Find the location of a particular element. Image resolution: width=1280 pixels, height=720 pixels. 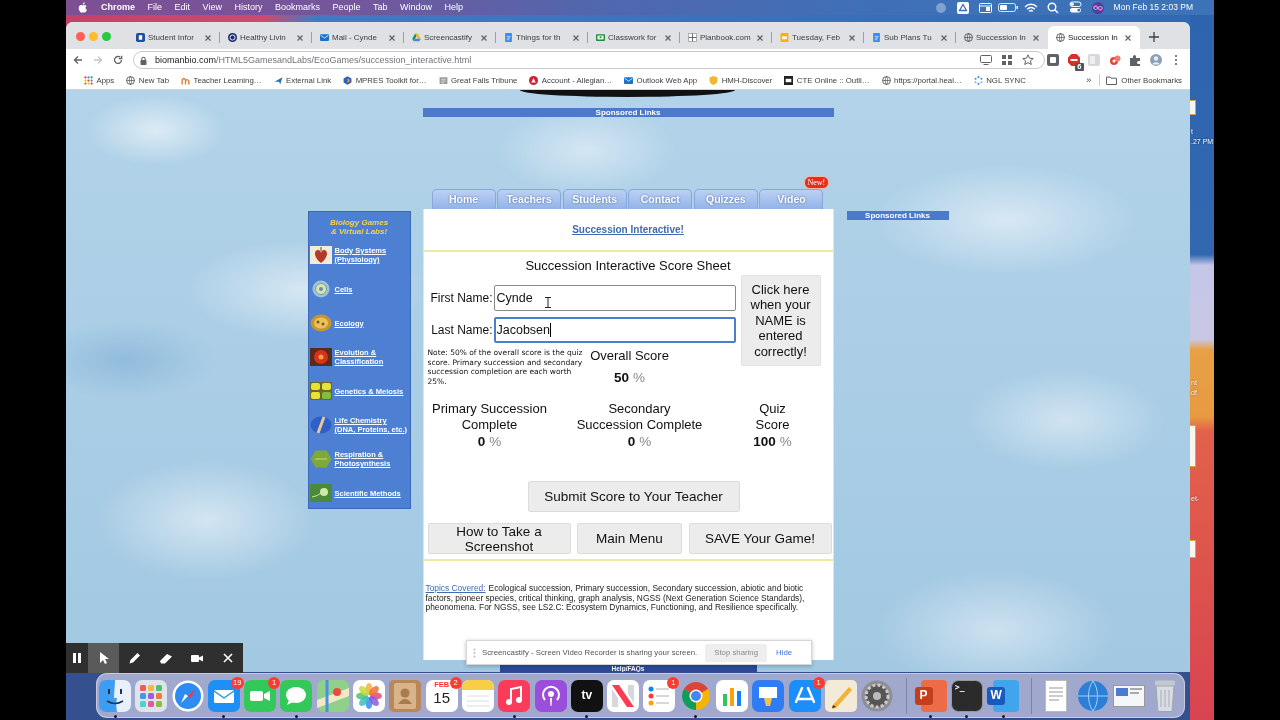

podcast-icon is located at coordinates (550, 695).